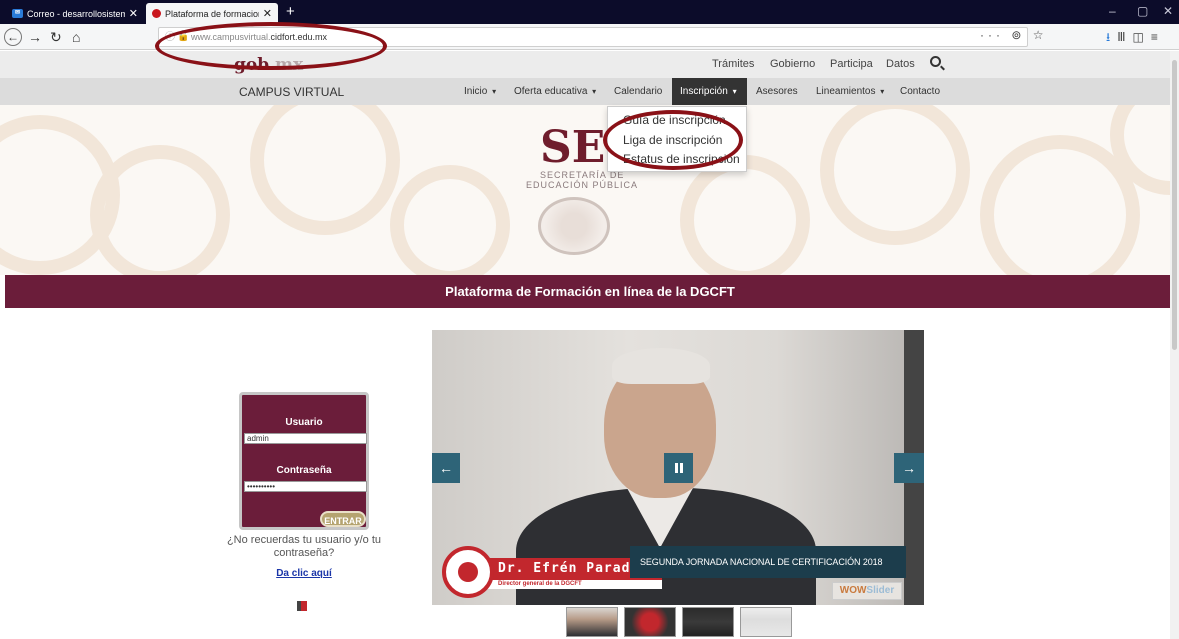 The width and height of the screenshot is (1179, 639). What do you see at coordinates (468, 572) in the screenshot?
I see `dgcft-logo-icon` at bounding box center [468, 572].